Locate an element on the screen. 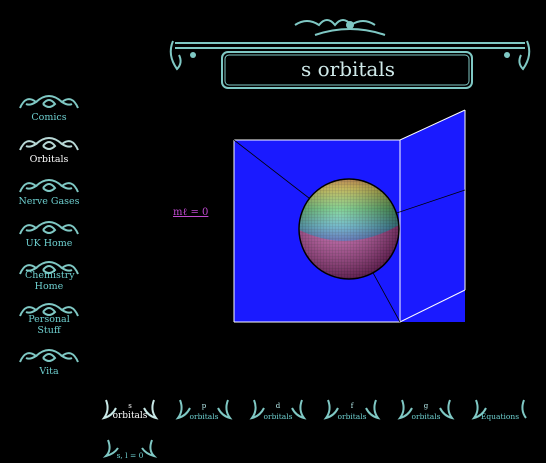 The image size is (546, 463). nav-symbol: g is located at coordinates (426, 406).